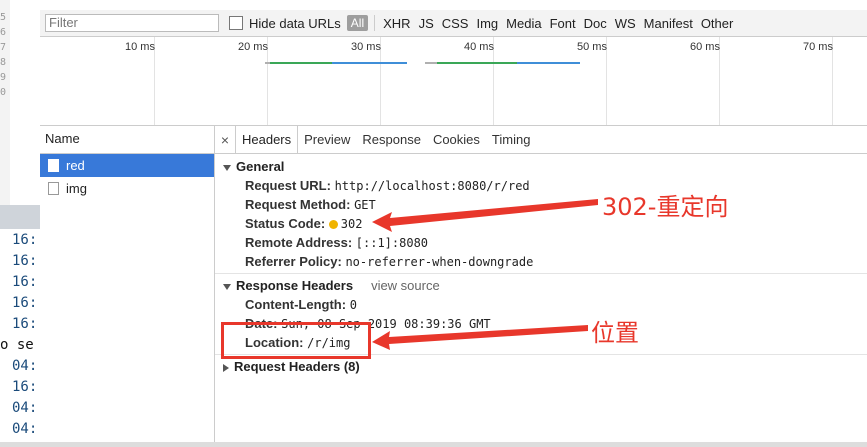 This screenshot has height=447, width=867. I want to click on line-number: 9, so click(3, 77).